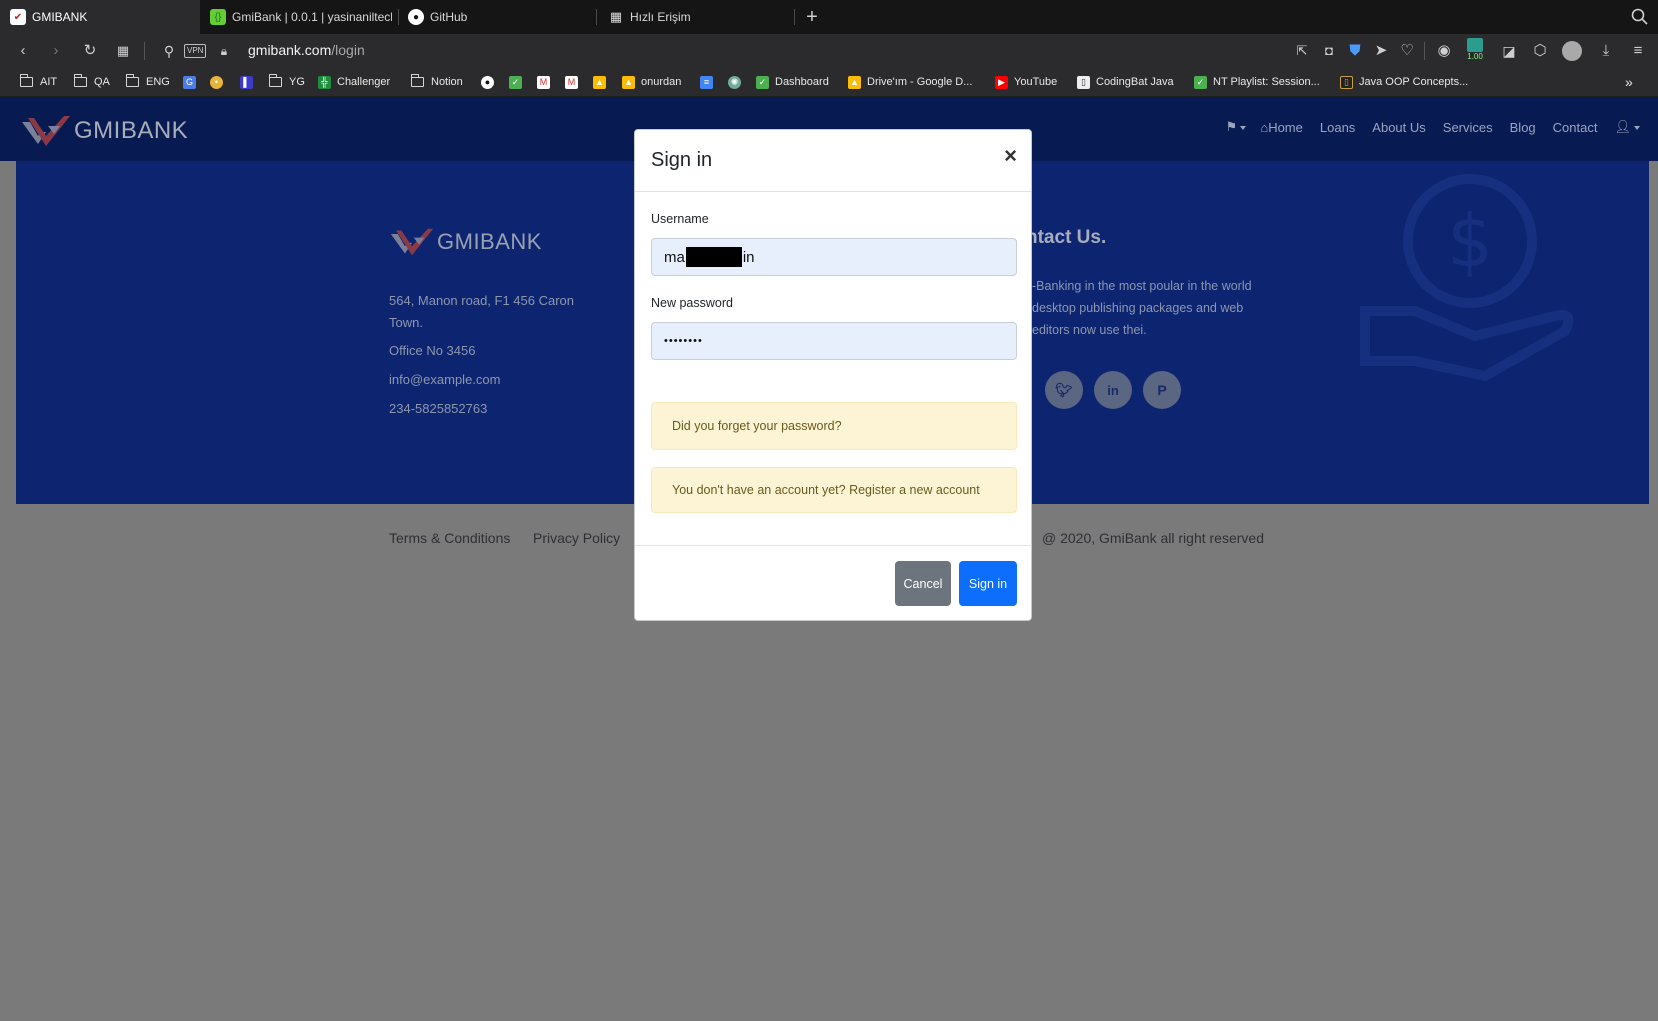 This screenshot has width=1658, height=1021. Describe the element at coordinates (1236, 127) in the screenshot. I see `language-flag-icon: ⚑` at that location.